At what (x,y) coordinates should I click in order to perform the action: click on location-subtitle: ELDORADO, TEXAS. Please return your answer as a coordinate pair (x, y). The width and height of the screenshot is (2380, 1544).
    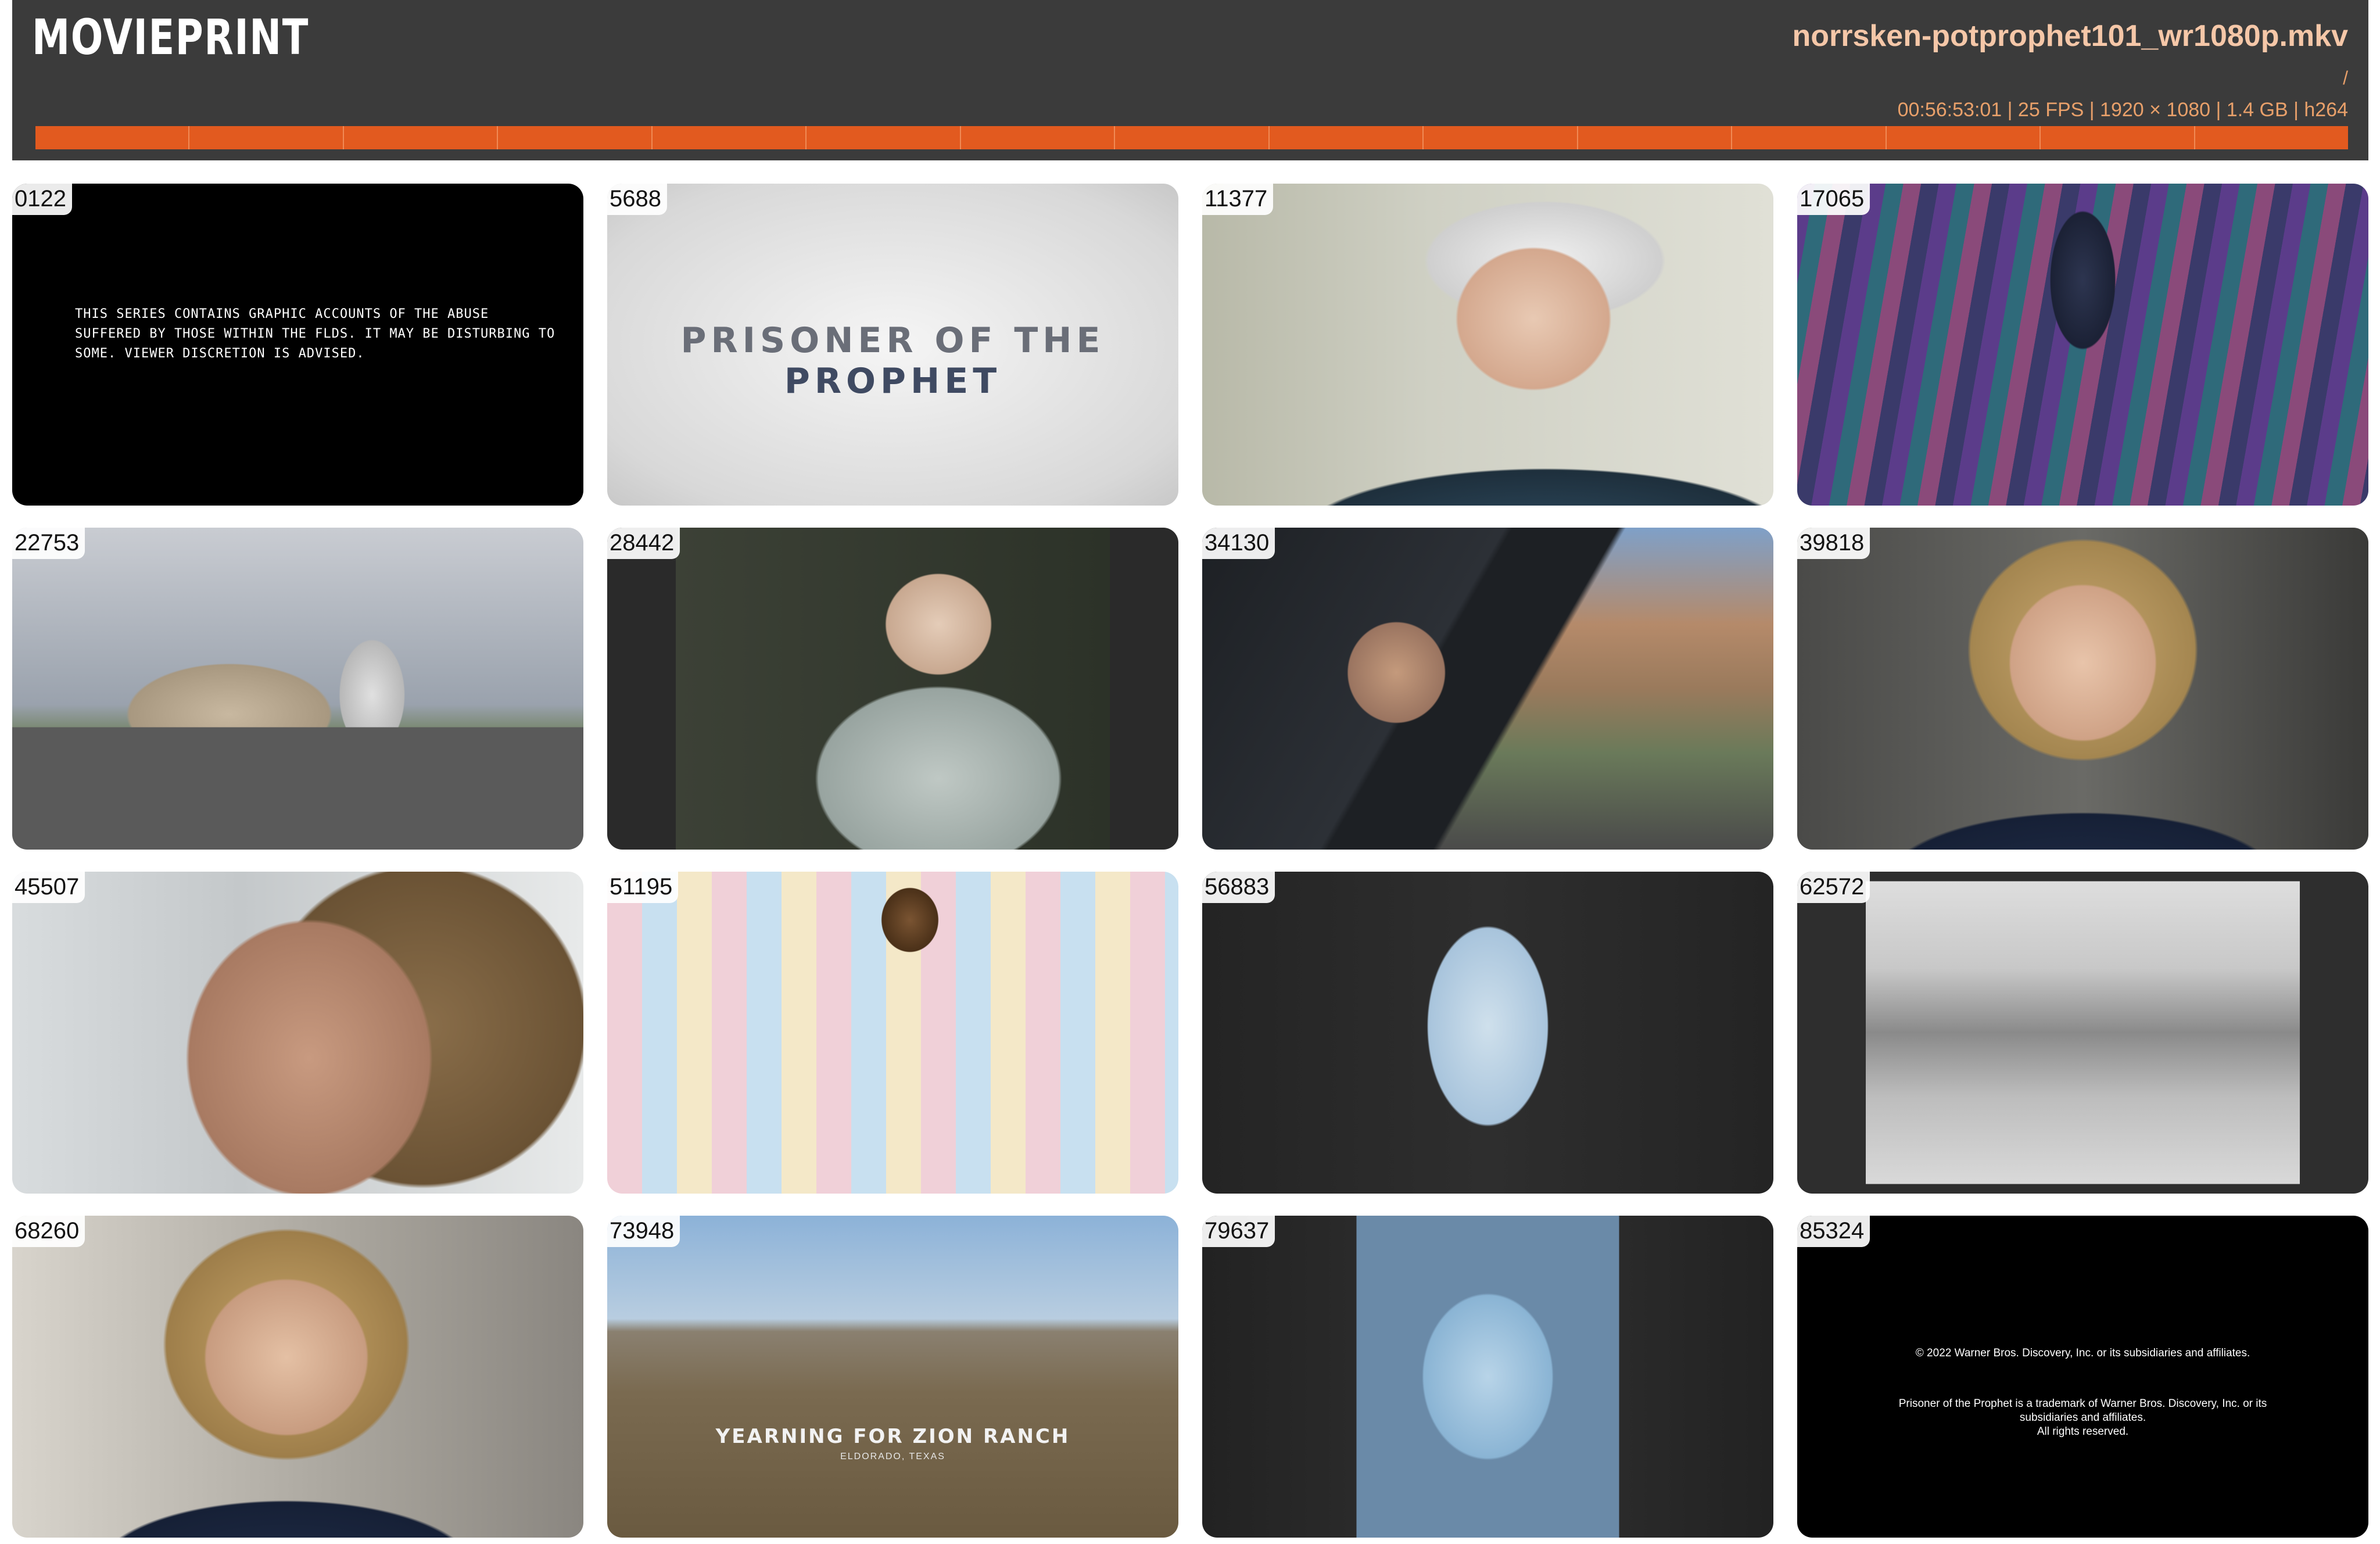
    Looking at the image, I should click on (892, 1456).